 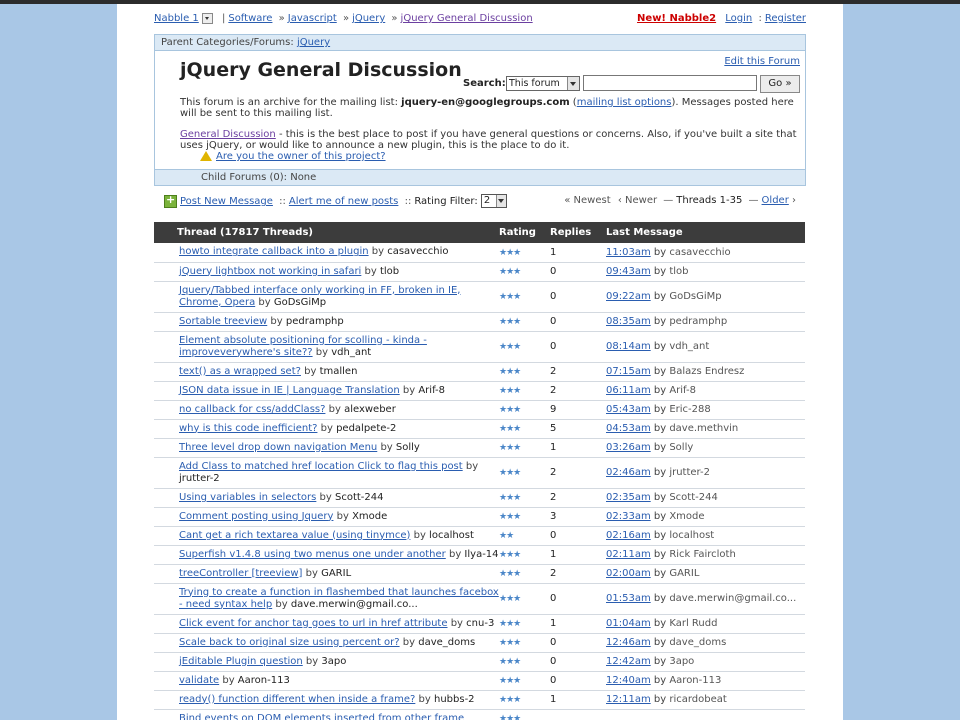 What do you see at coordinates (689, 472) in the screenshot?
I see `last-message-author: jrutter-2` at bounding box center [689, 472].